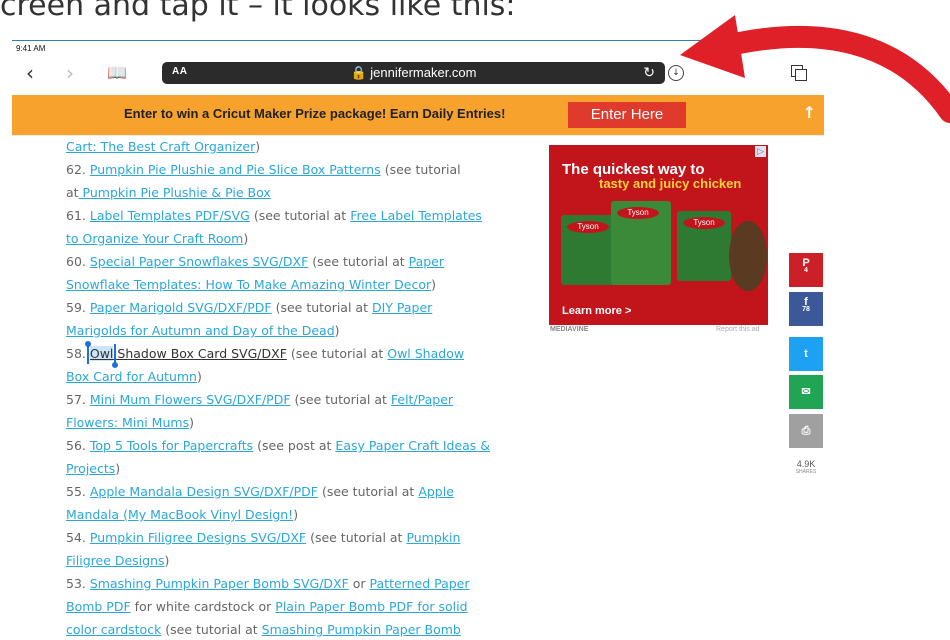 The width and height of the screenshot is (950, 640). I want to click on list-link: Marigolds for Autumn and Day of the Dead, so click(200, 330).